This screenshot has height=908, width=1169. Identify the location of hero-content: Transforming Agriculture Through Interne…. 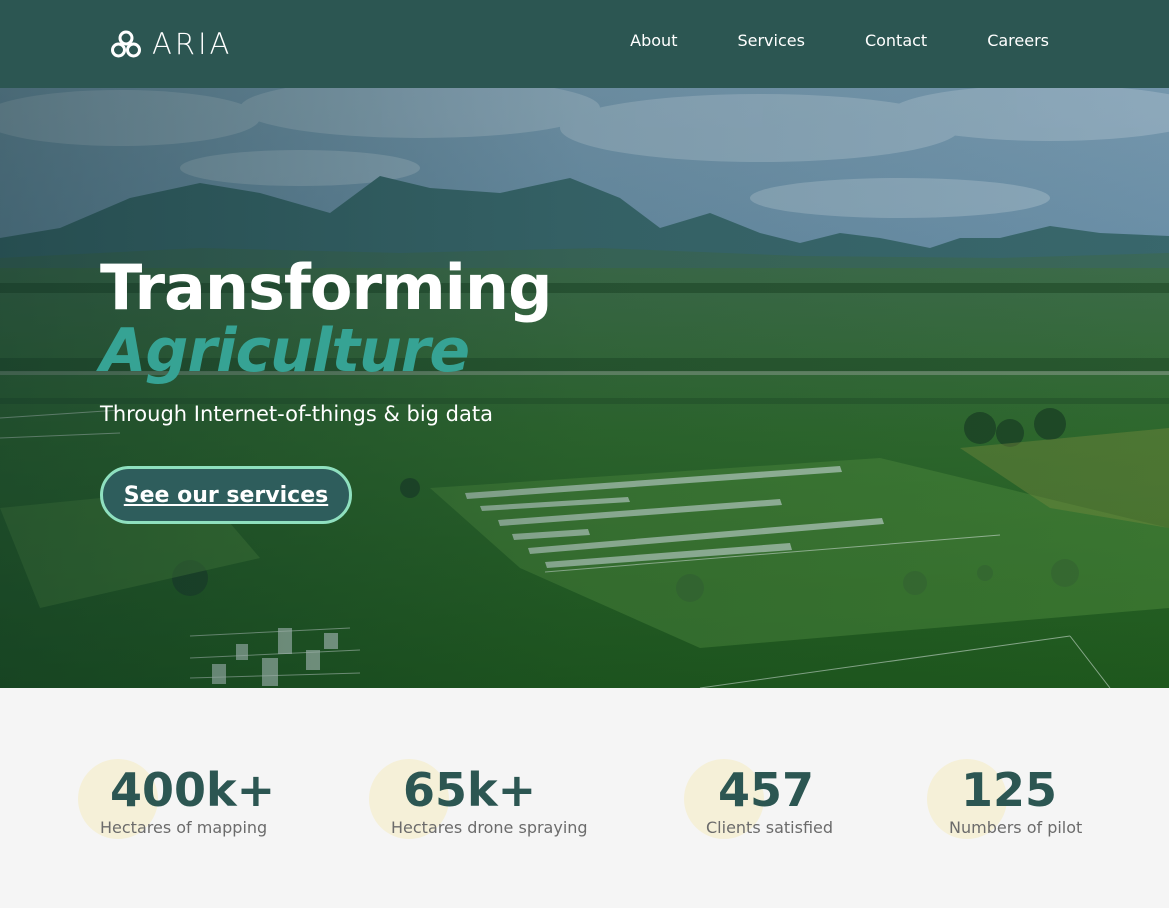
(326, 387).